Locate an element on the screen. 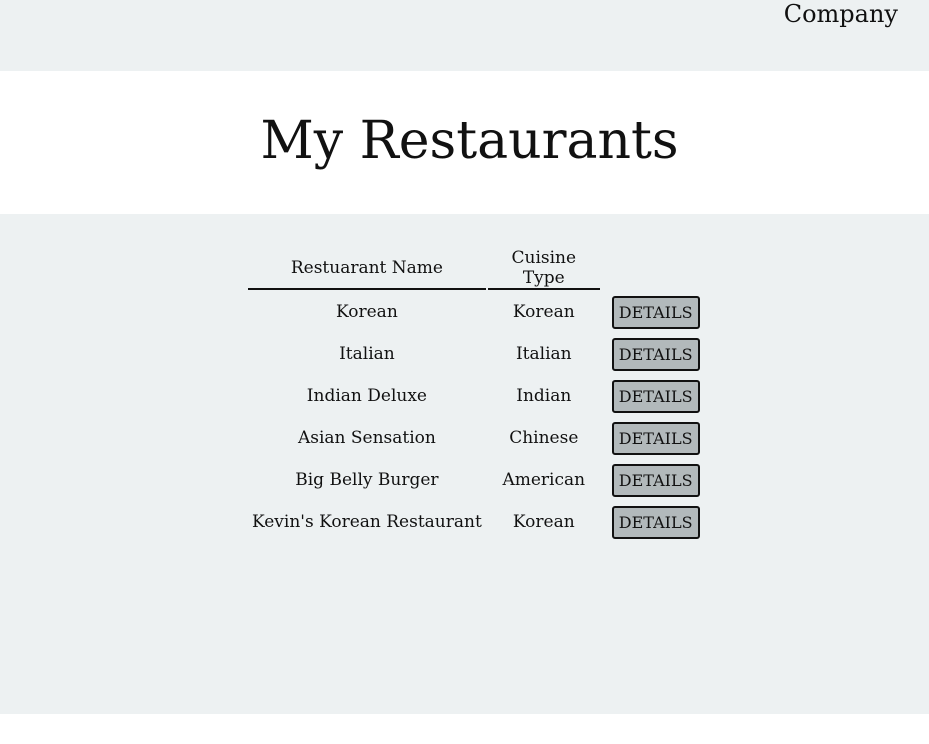 This screenshot has height=744, width=929. restaurant-name-cell: Korean is located at coordinates (367, 312).